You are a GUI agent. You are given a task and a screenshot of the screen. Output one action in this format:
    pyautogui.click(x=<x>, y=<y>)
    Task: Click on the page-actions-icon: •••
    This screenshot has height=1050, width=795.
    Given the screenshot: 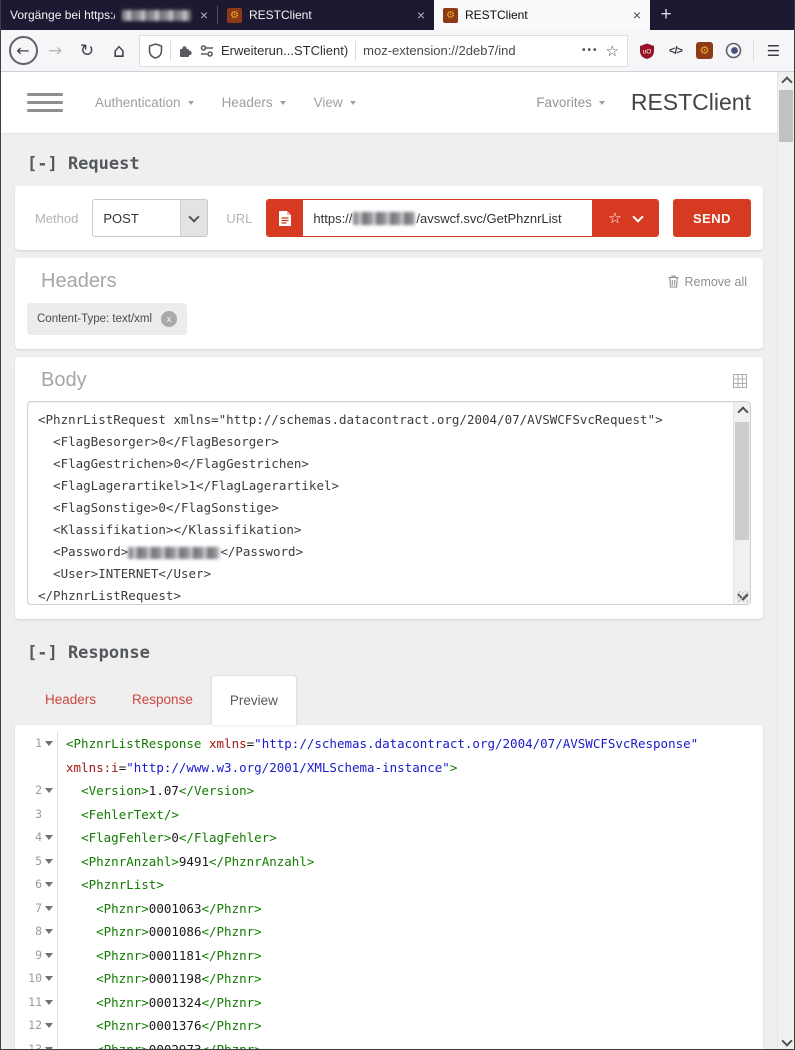 What is the action you would take?
    pyautogui.click(x=590, y=50)
    